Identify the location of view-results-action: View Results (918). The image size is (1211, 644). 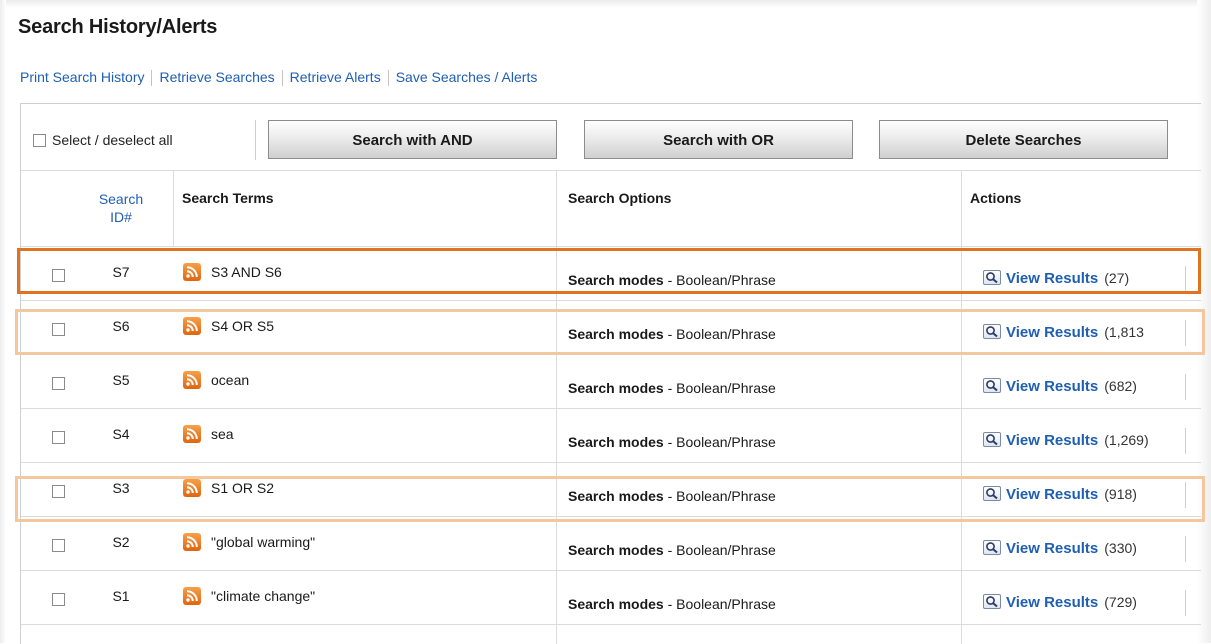
(1060, 494).